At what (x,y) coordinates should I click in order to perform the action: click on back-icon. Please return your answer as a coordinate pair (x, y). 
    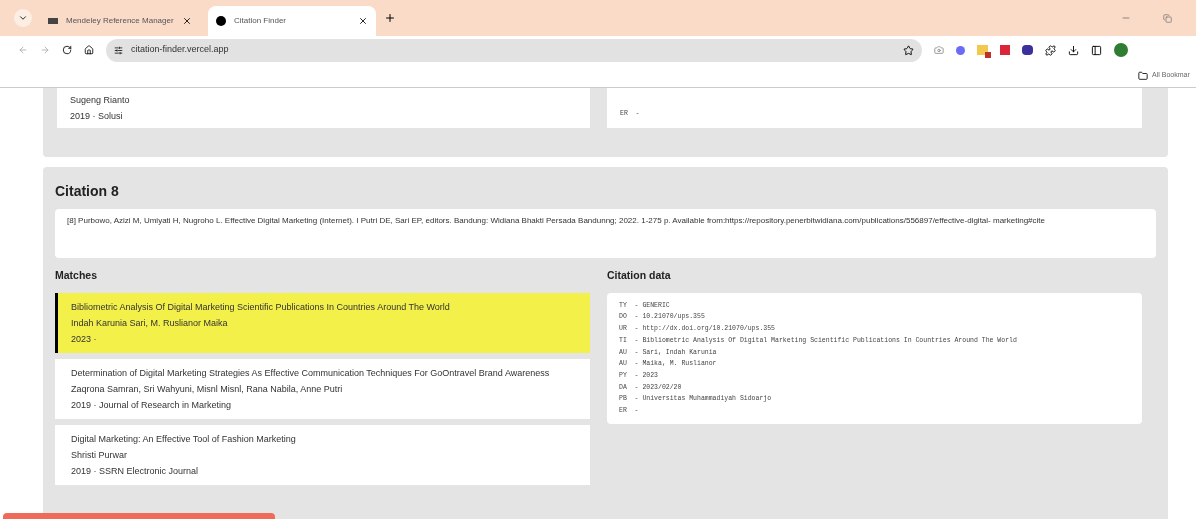
    Looking at the image, I should click on (23, 50).